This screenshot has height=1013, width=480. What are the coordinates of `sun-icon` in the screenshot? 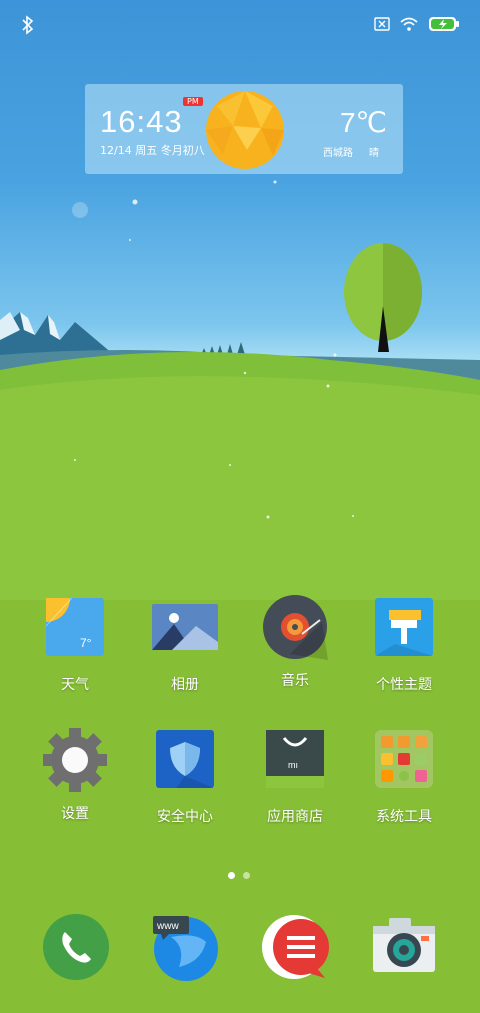 It's located at (245, 130).